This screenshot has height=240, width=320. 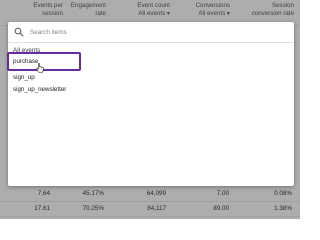 What do you see at coordinates (19, 32) in the screenshot?
I see `search-icon` at bounding box center [19, 32].